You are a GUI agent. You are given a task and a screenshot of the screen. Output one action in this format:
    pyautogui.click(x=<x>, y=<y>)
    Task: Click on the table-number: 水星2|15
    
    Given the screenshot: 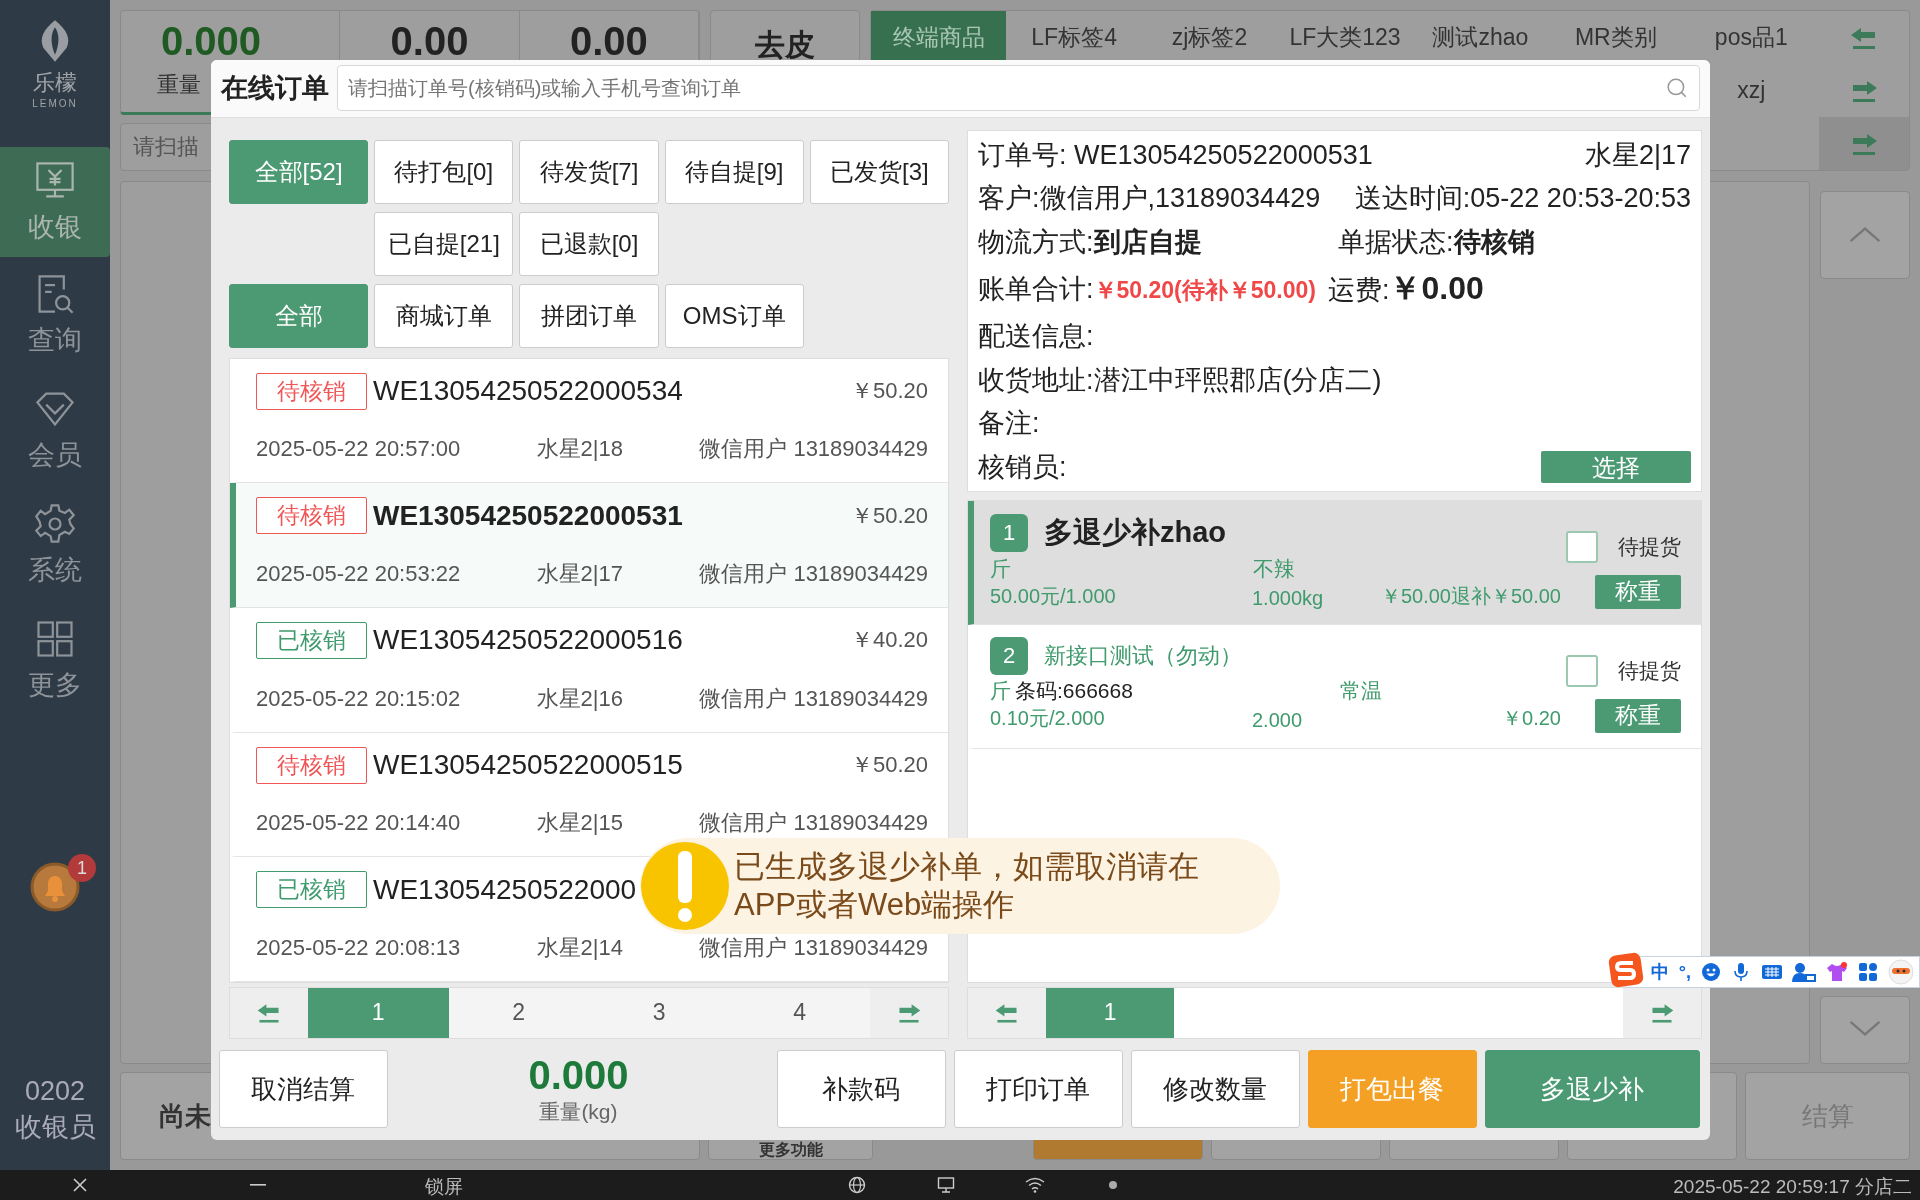 What is the action you would take?
    pyautogui.click(x=579, y=823)
    